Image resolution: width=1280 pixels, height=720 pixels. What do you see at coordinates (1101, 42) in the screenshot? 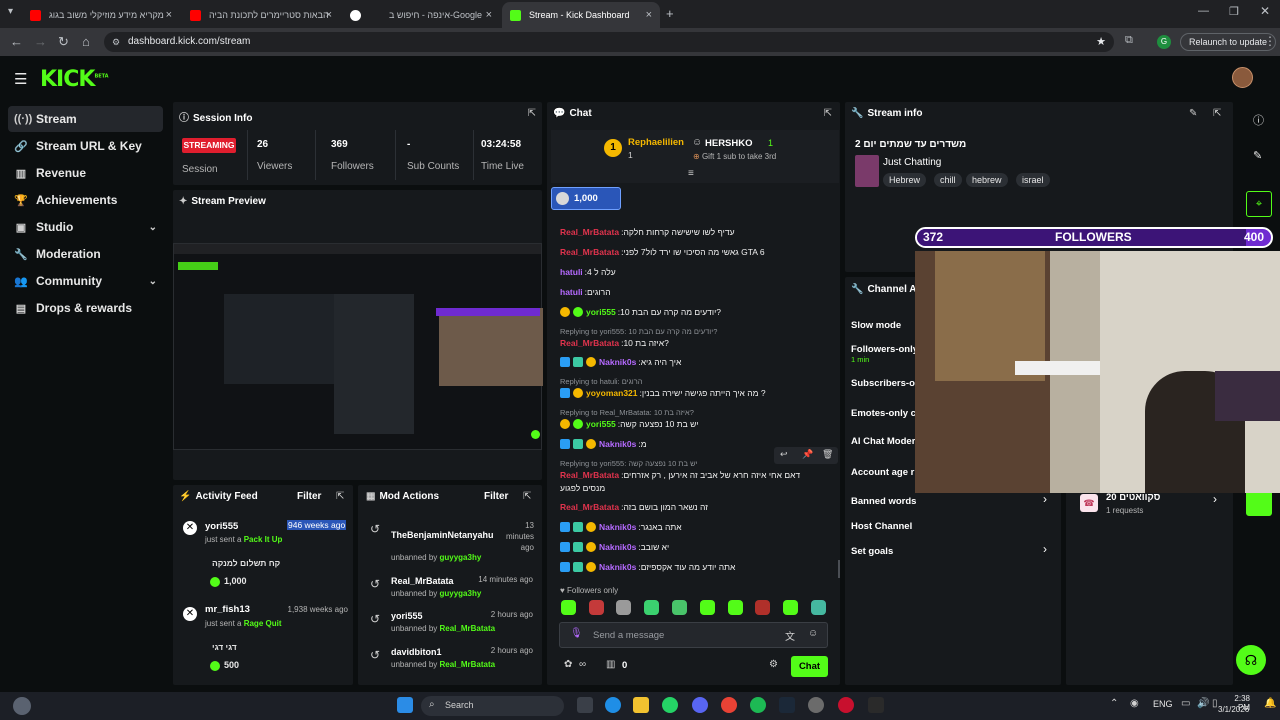
I see `bookmark-star-icon: ★` at bounding box center [1101, 42].